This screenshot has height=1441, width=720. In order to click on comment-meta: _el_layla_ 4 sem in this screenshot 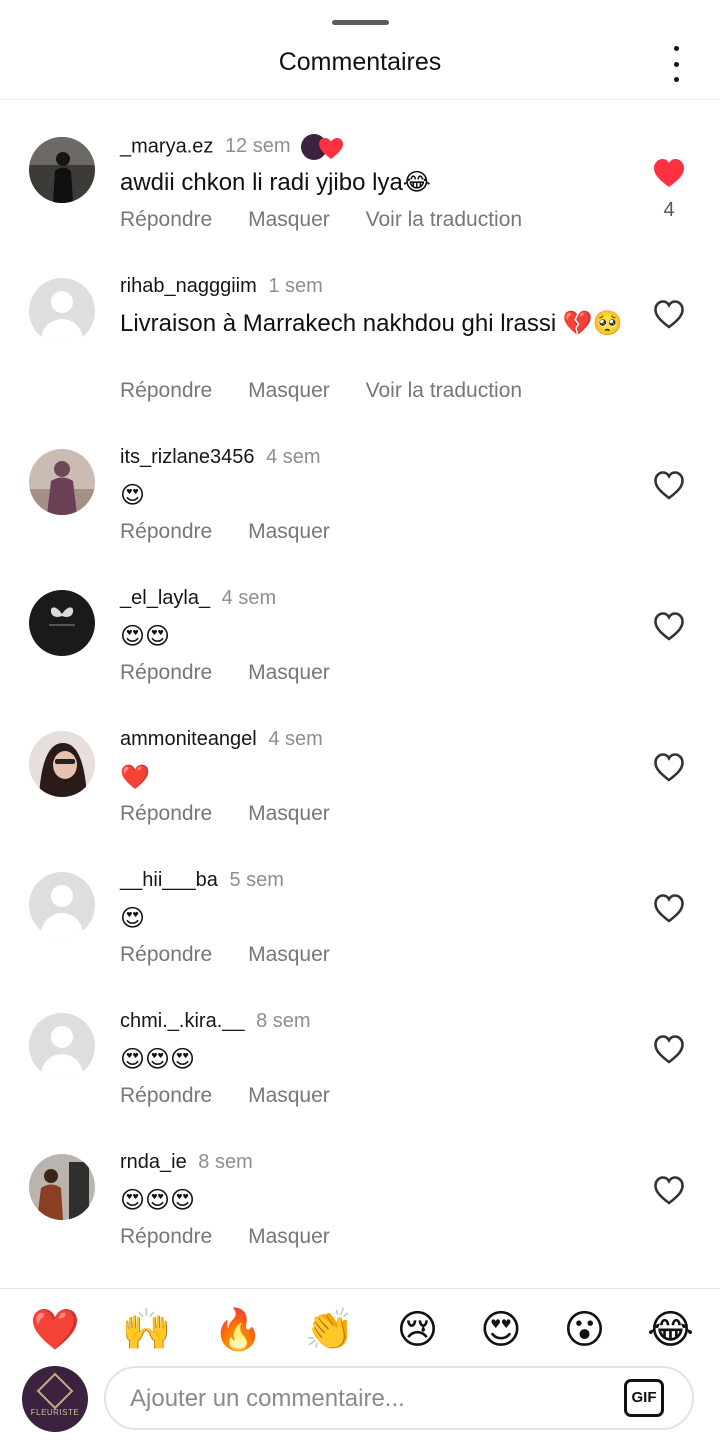, I will do `click(198, 598)`.